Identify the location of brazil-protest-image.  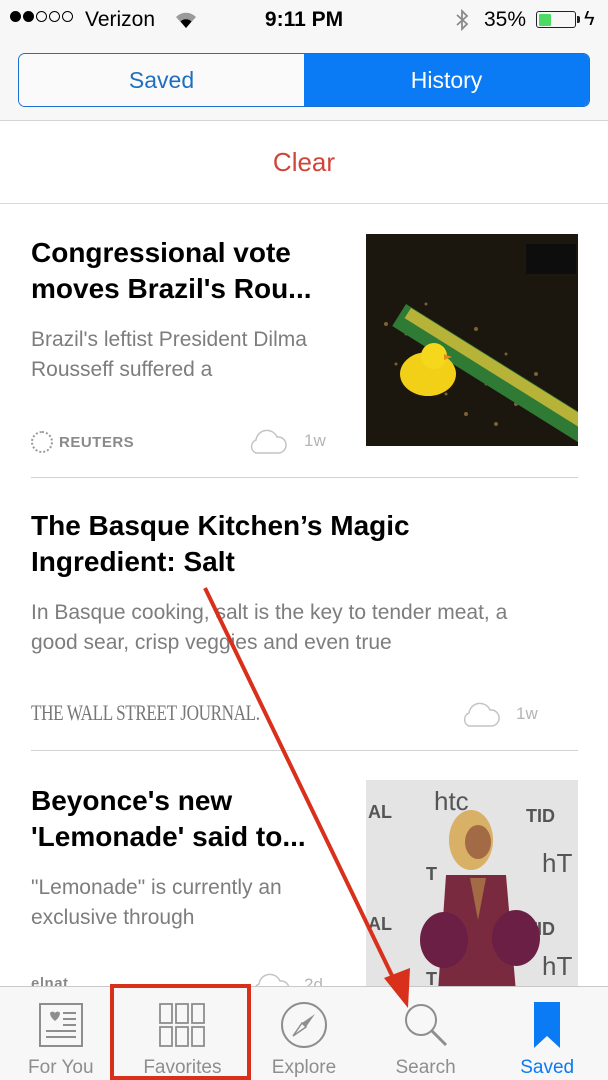
(472, 340).